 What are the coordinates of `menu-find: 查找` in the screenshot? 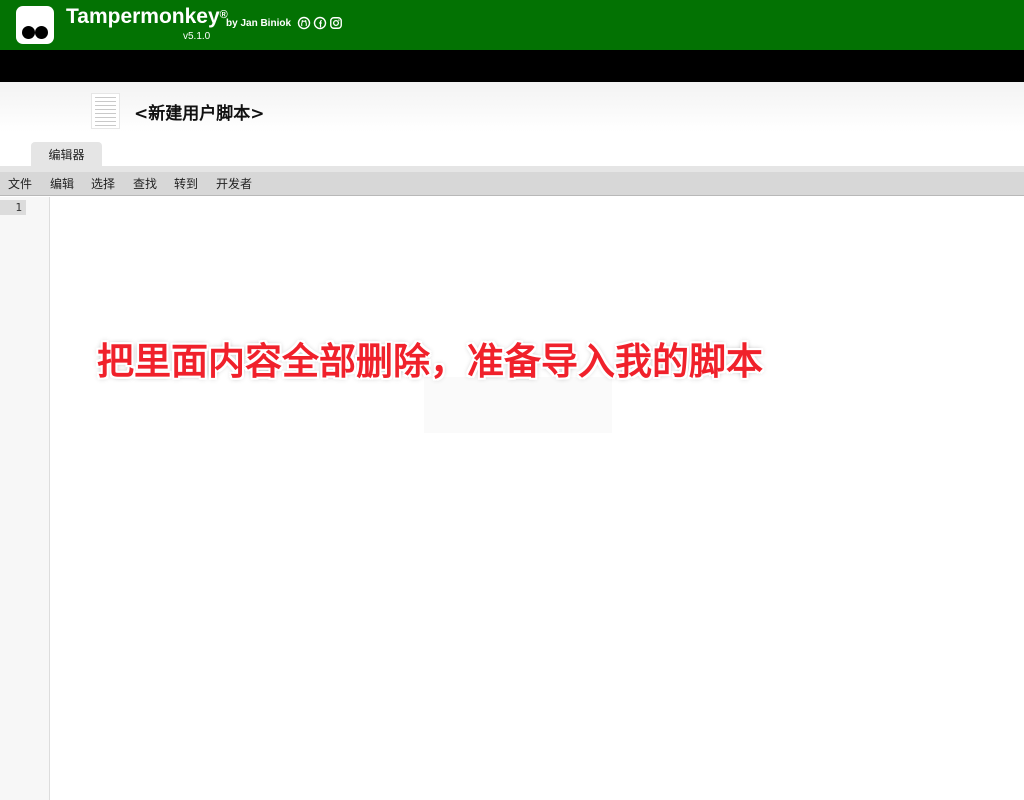 It's located at (145, 184).